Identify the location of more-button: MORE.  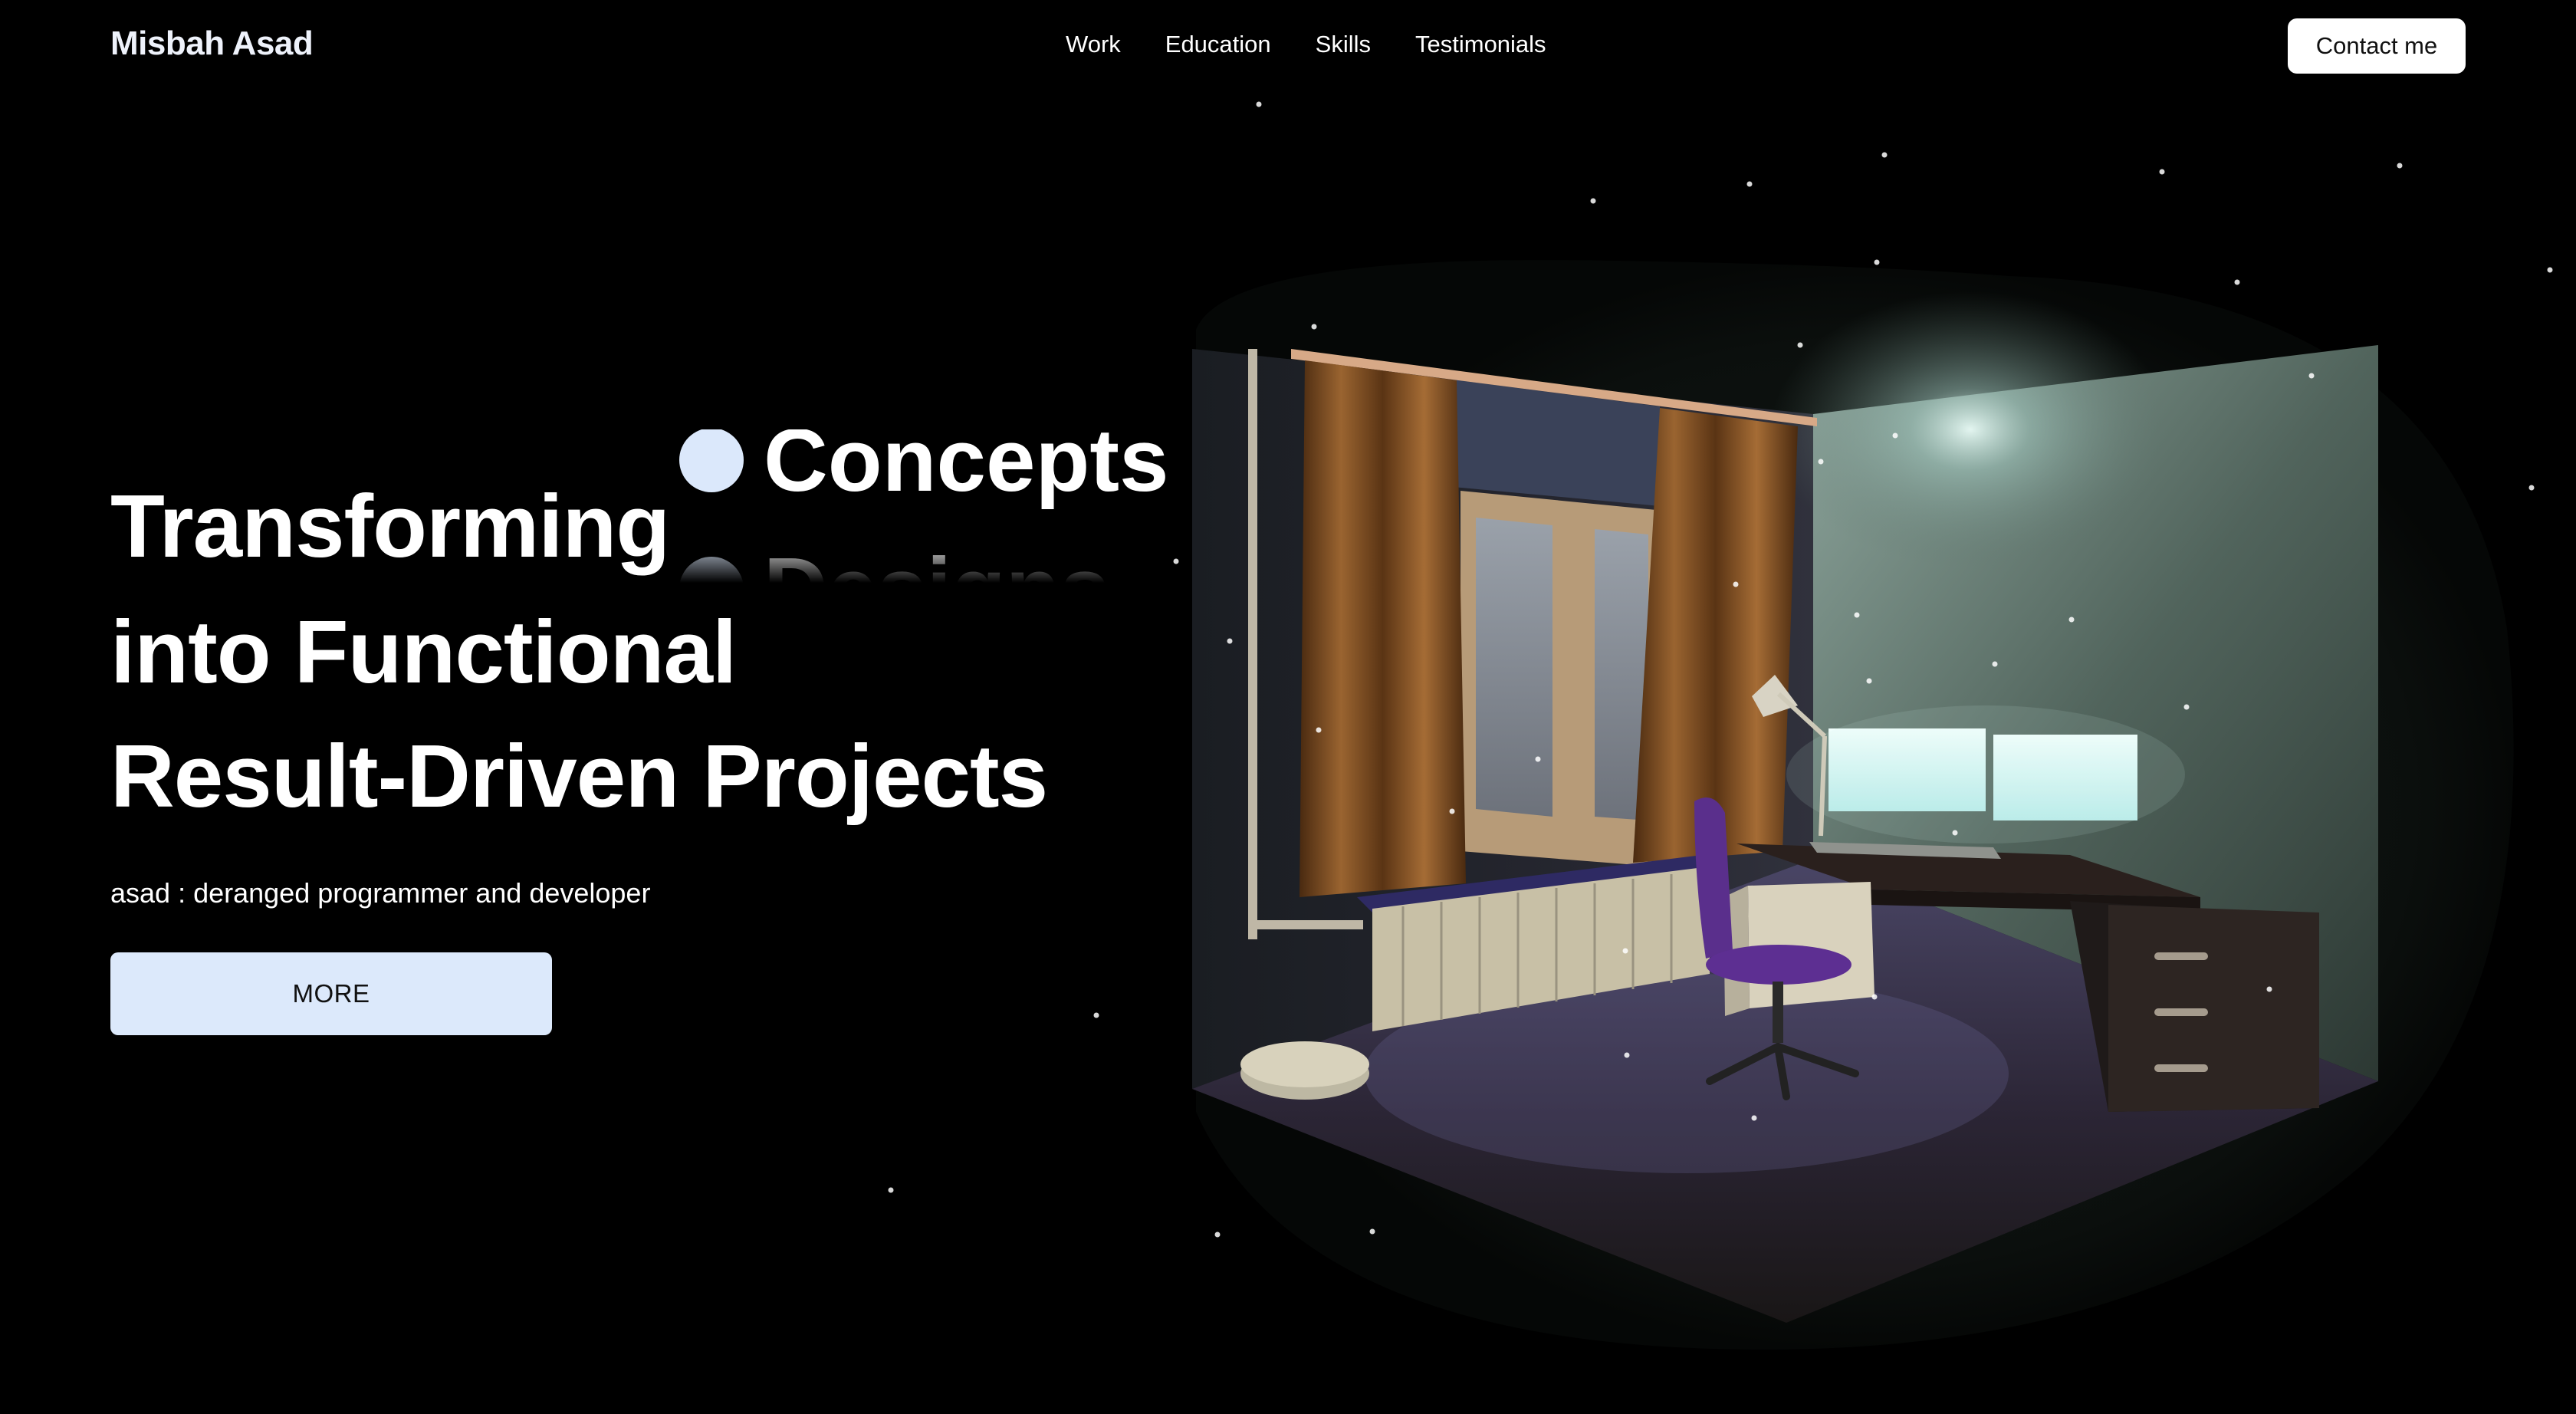
(331, 994).